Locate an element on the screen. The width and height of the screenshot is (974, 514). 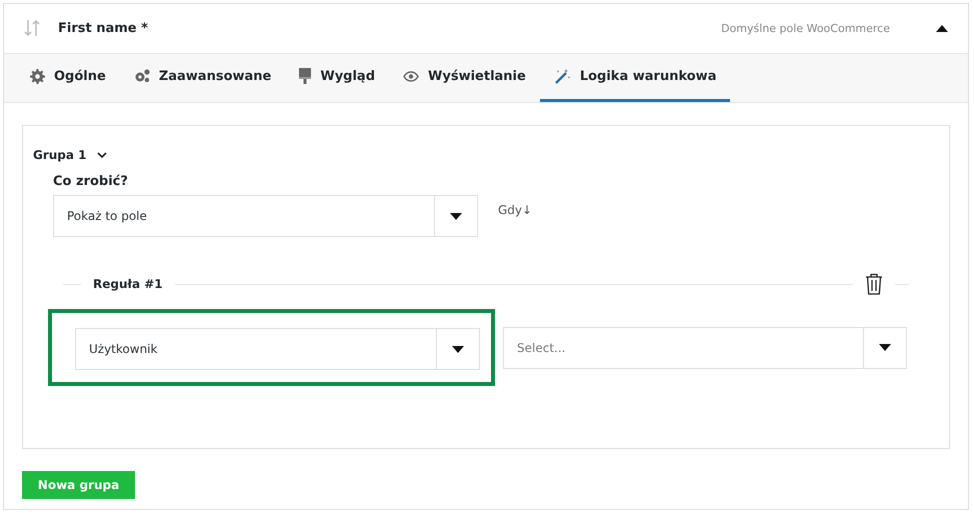
field-title: First name * is located at coordinates (103, 28).